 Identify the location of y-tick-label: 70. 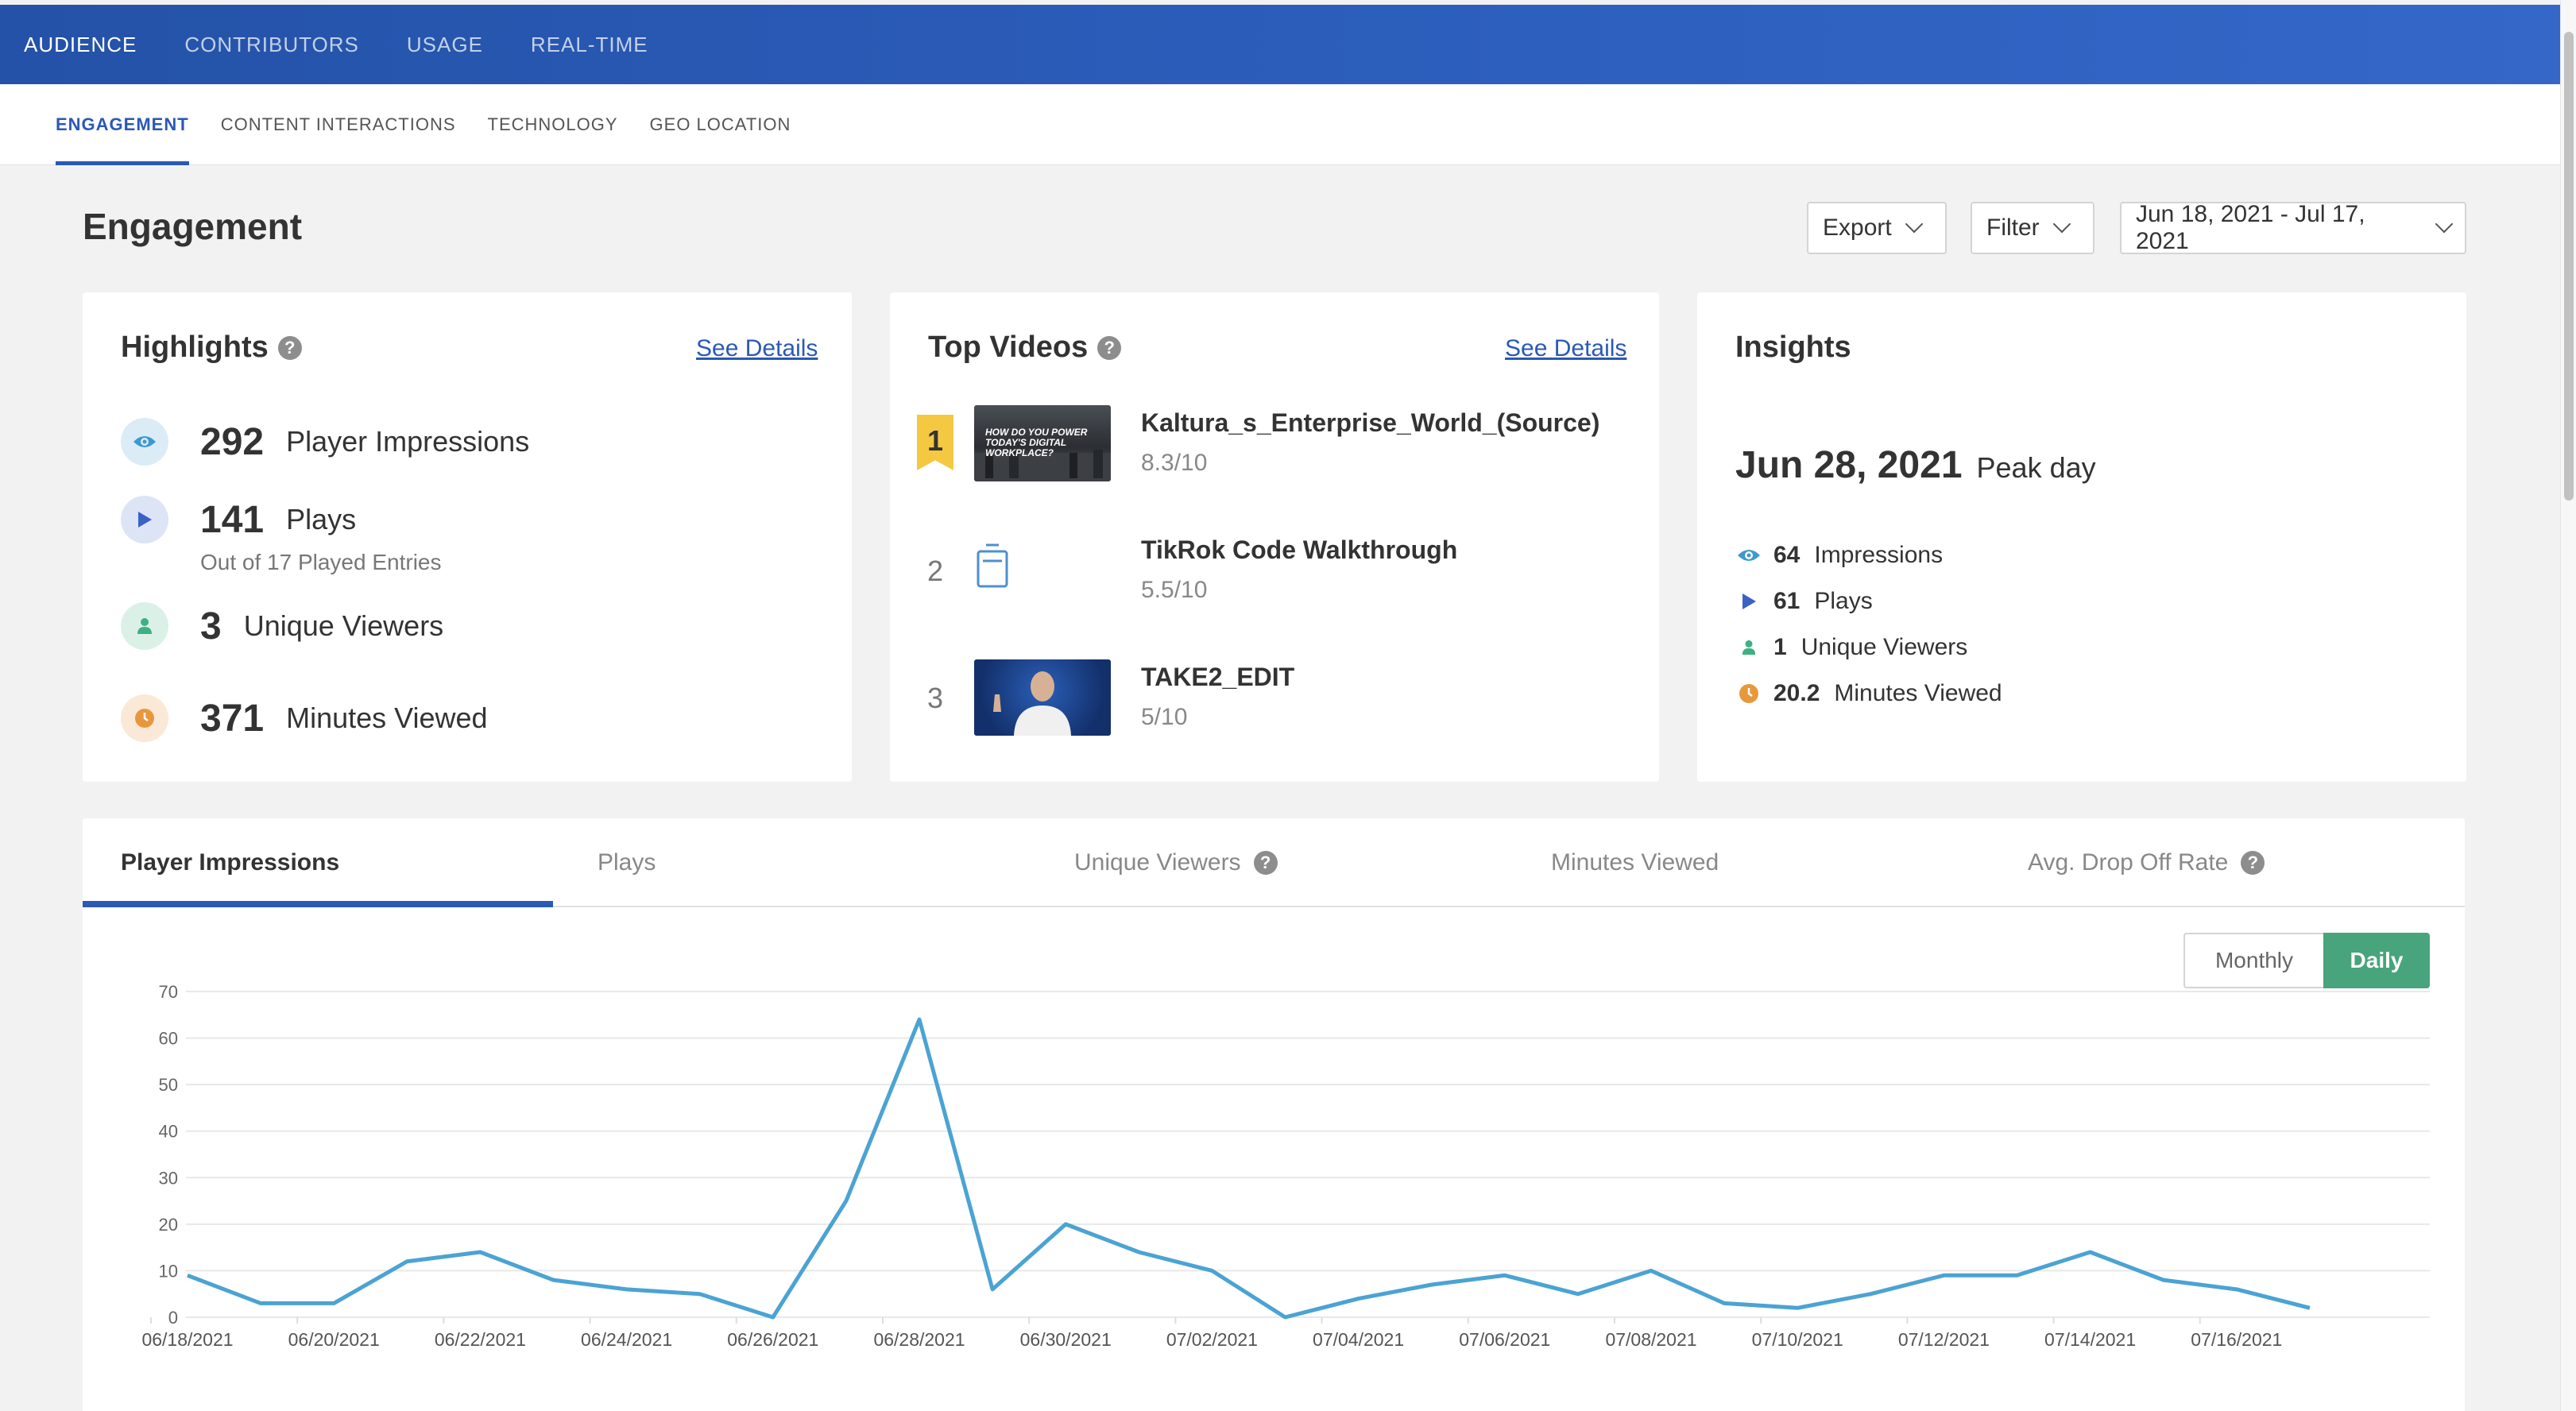
(168, 992).